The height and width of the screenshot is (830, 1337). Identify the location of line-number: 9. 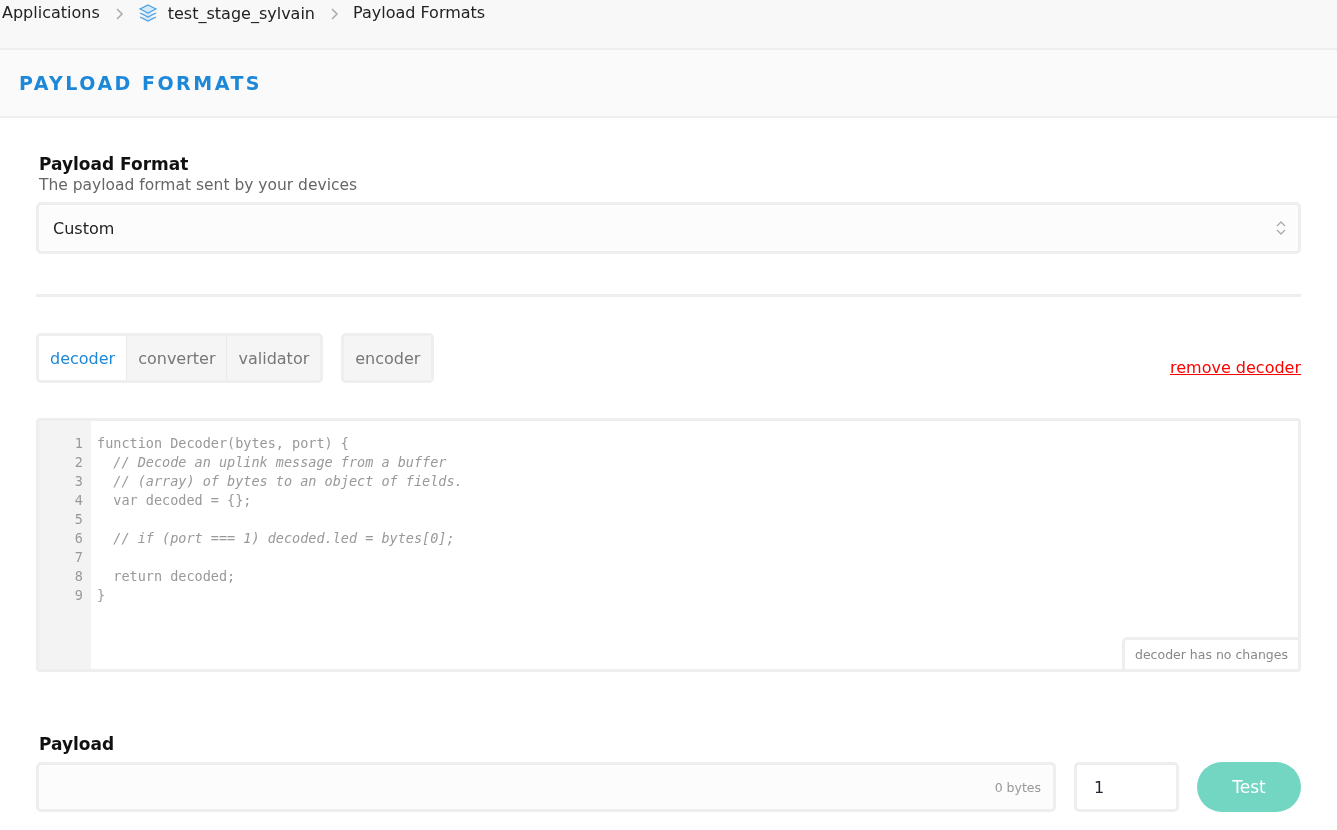
(78, 595).